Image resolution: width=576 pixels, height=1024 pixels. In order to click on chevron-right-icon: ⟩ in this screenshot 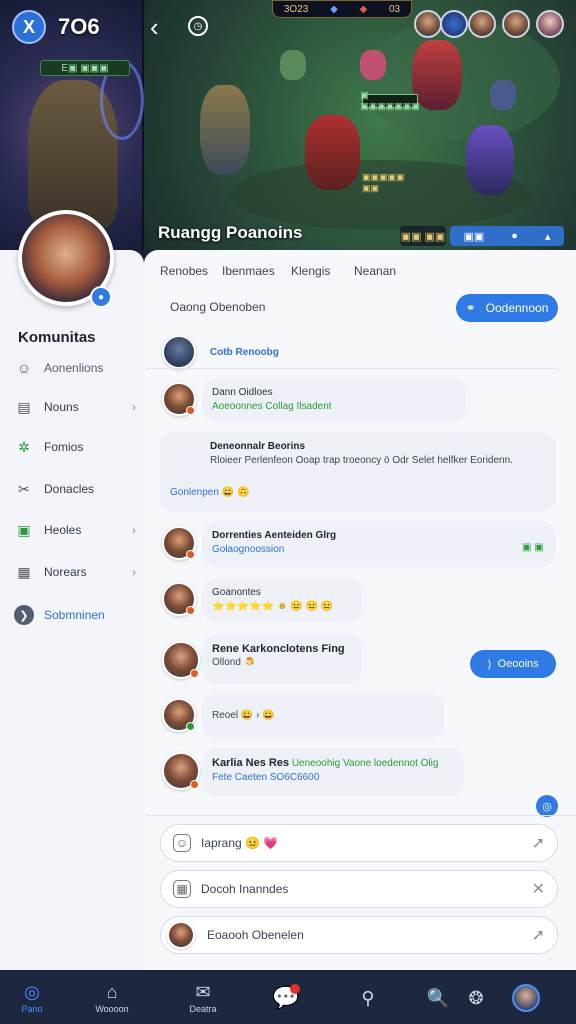, I will do `click(489, 664)`.